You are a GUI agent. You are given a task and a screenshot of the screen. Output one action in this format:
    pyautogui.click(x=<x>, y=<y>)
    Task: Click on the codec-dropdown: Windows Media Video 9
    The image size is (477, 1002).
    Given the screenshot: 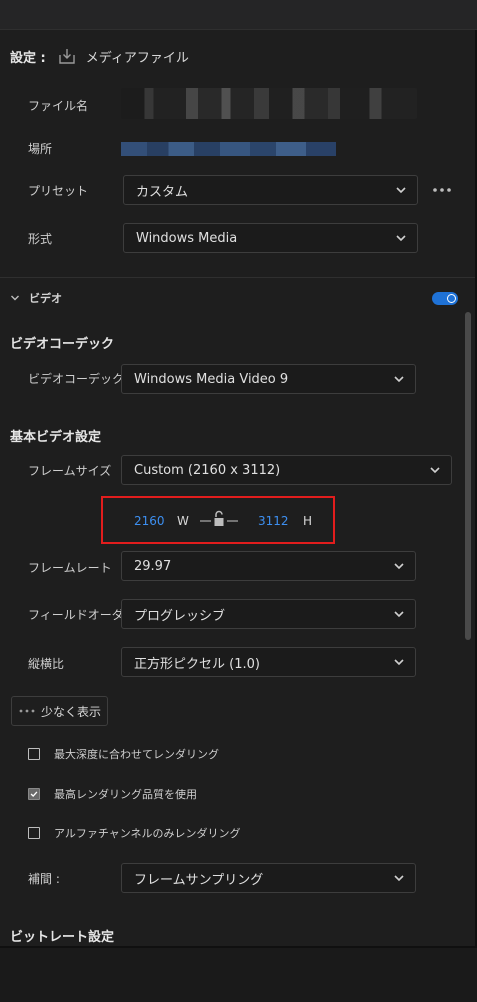 What is the action you would take?
    pyautogui.click(x=268, y=379)
    